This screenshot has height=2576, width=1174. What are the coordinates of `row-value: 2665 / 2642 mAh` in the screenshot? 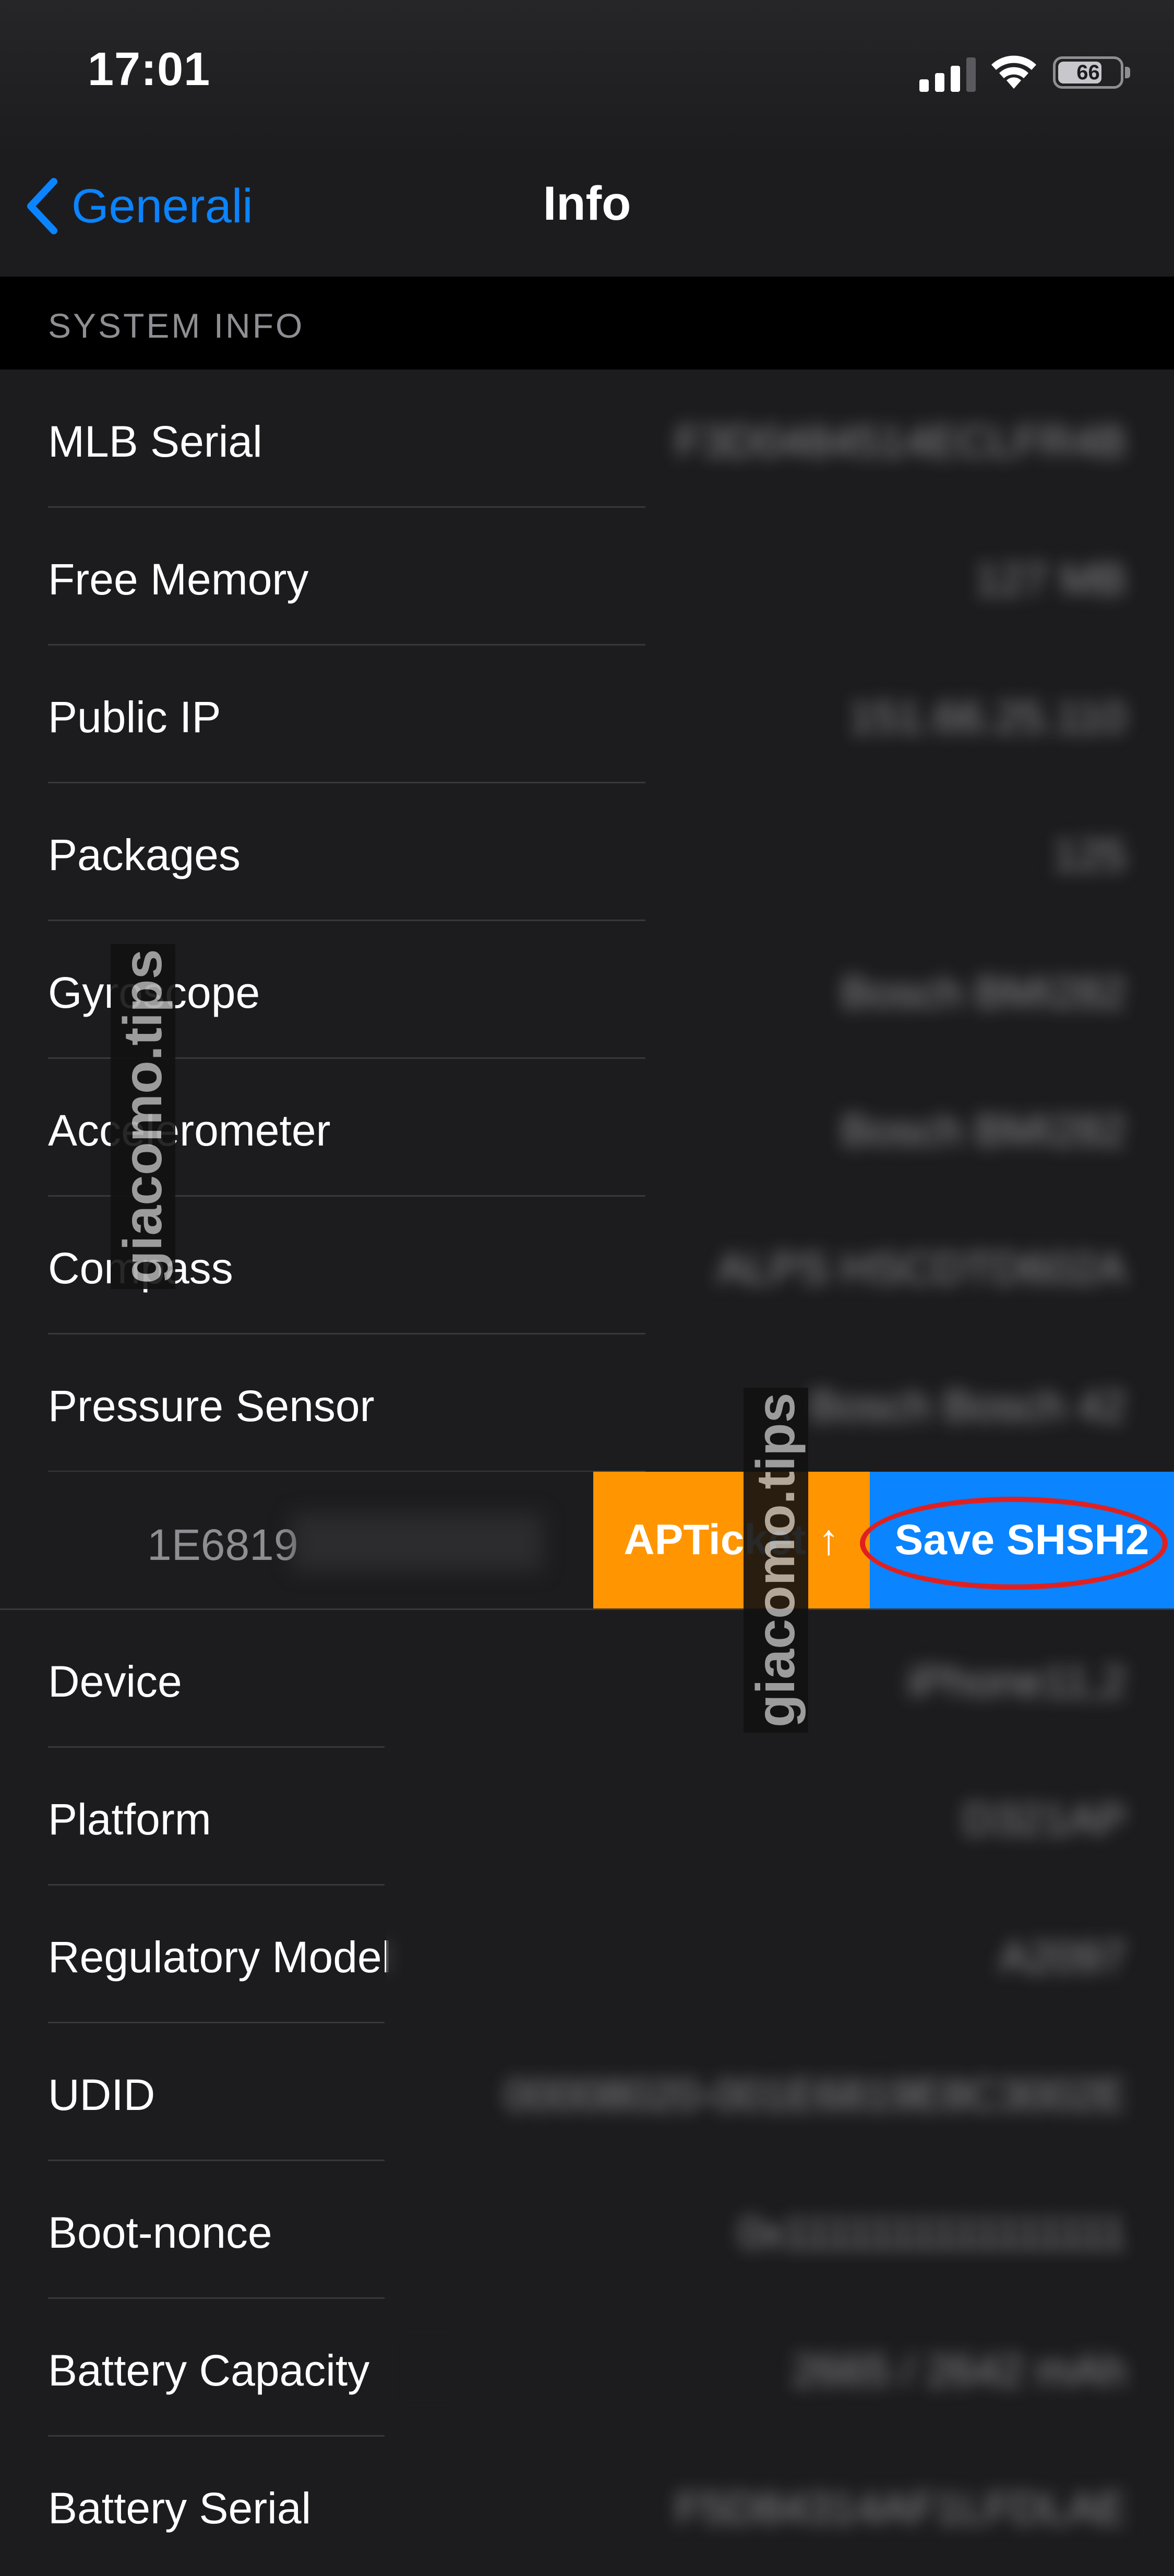 It's located at (959, 2371).